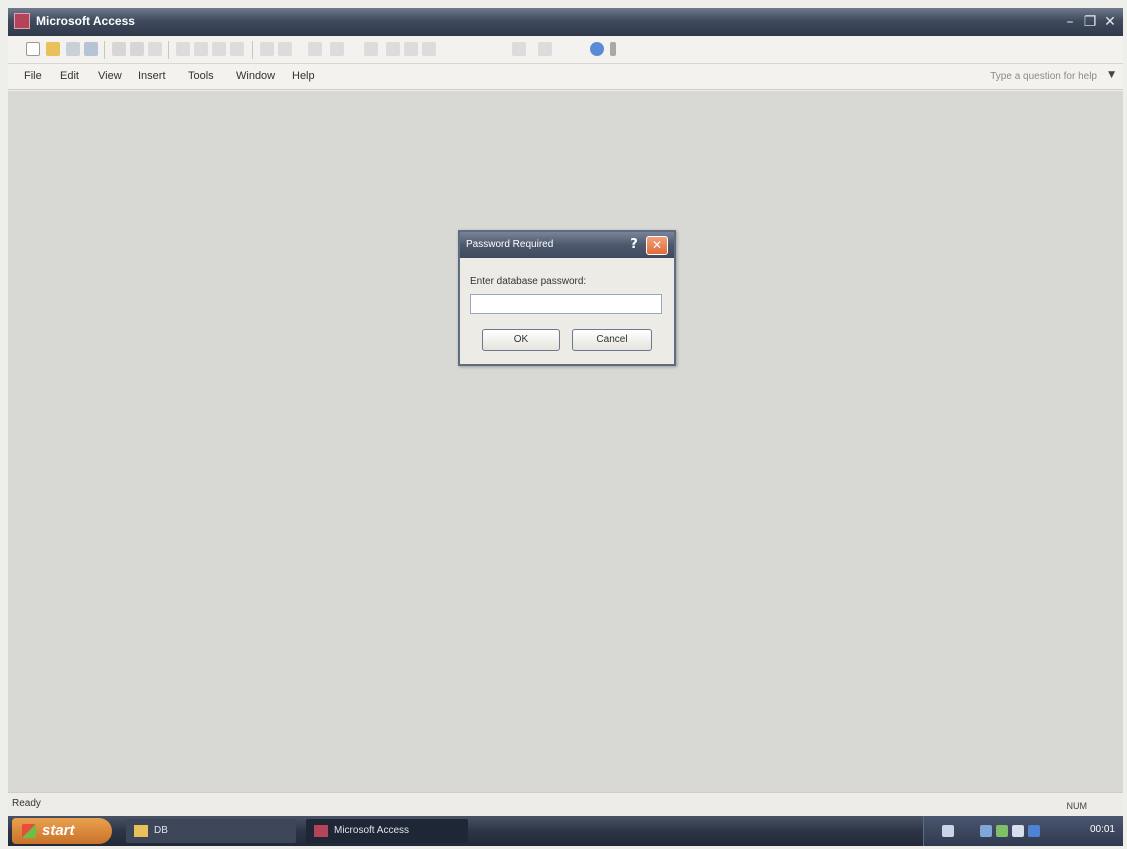  I want to click on menu-help: Help, so click(303, 76).